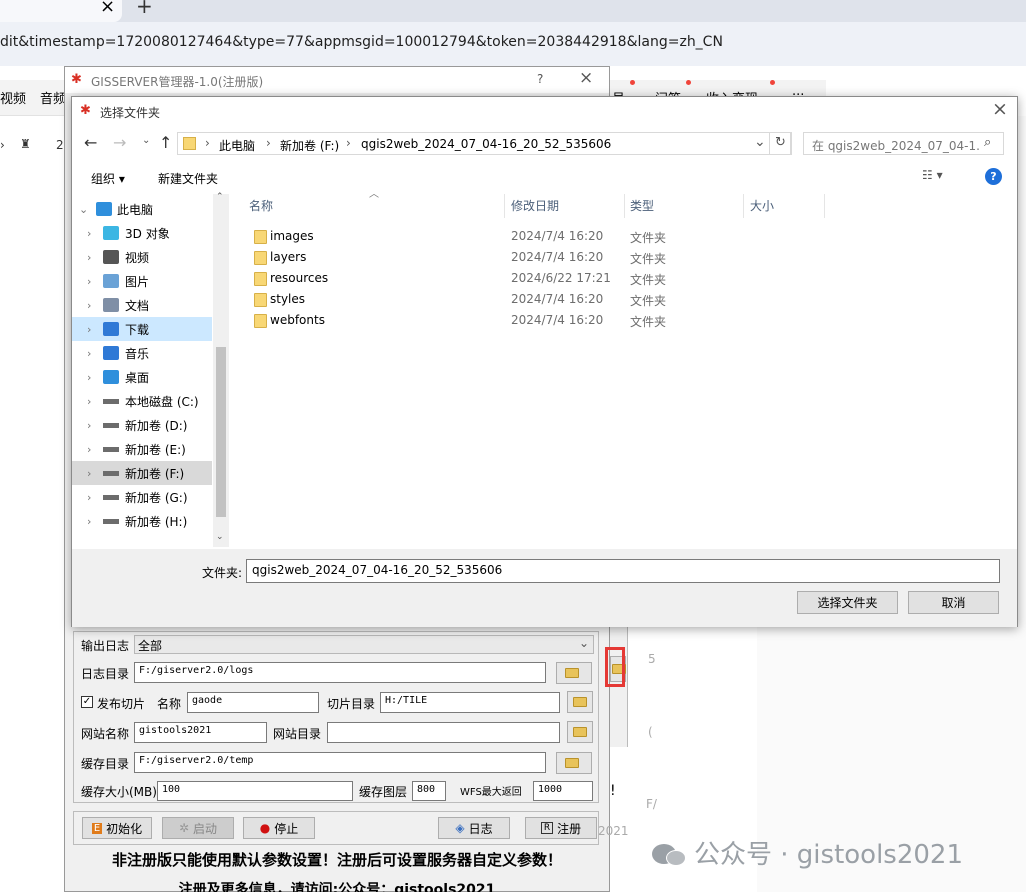 The image size is (1026, 892). I want to click on file-row: images 2024/7/4 16:20 文件夹, so click(483, 236).